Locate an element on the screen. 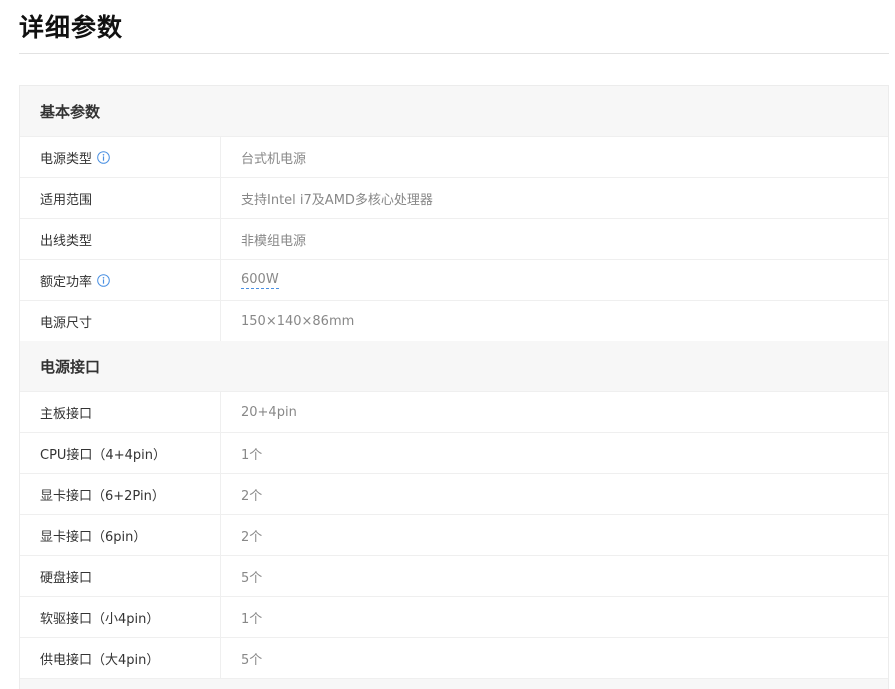 Image resolution: width=895 pixels, height=689 pixels. spec-value: 非模组电源 is located at coordinates (274, 241).